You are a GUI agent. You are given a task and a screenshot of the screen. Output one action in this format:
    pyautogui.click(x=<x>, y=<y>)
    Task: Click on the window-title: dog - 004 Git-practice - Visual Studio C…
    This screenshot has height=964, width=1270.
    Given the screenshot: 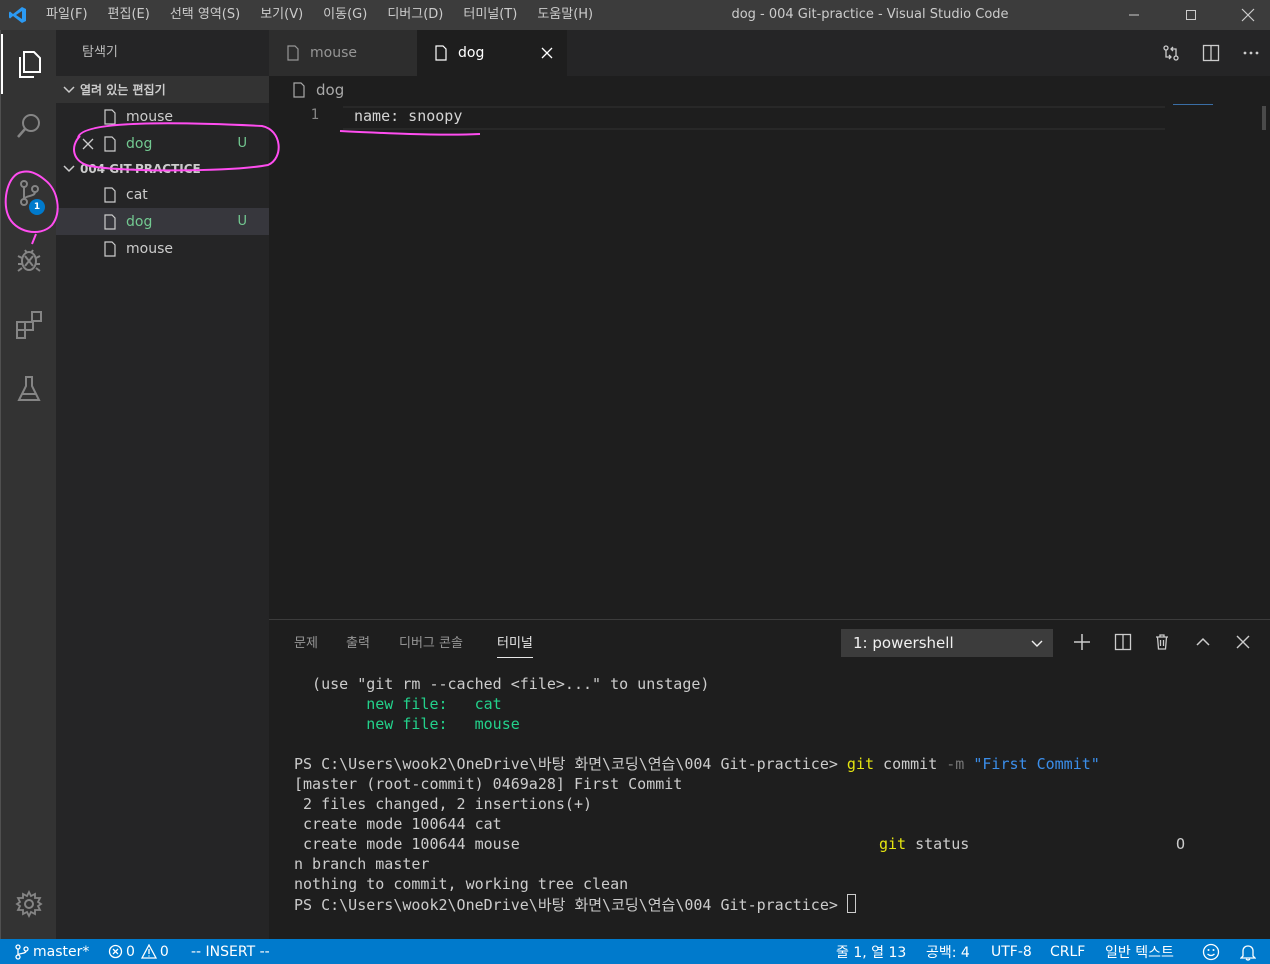 What is the action you would take?
    pyautogui.click(x=870, y=14)
    